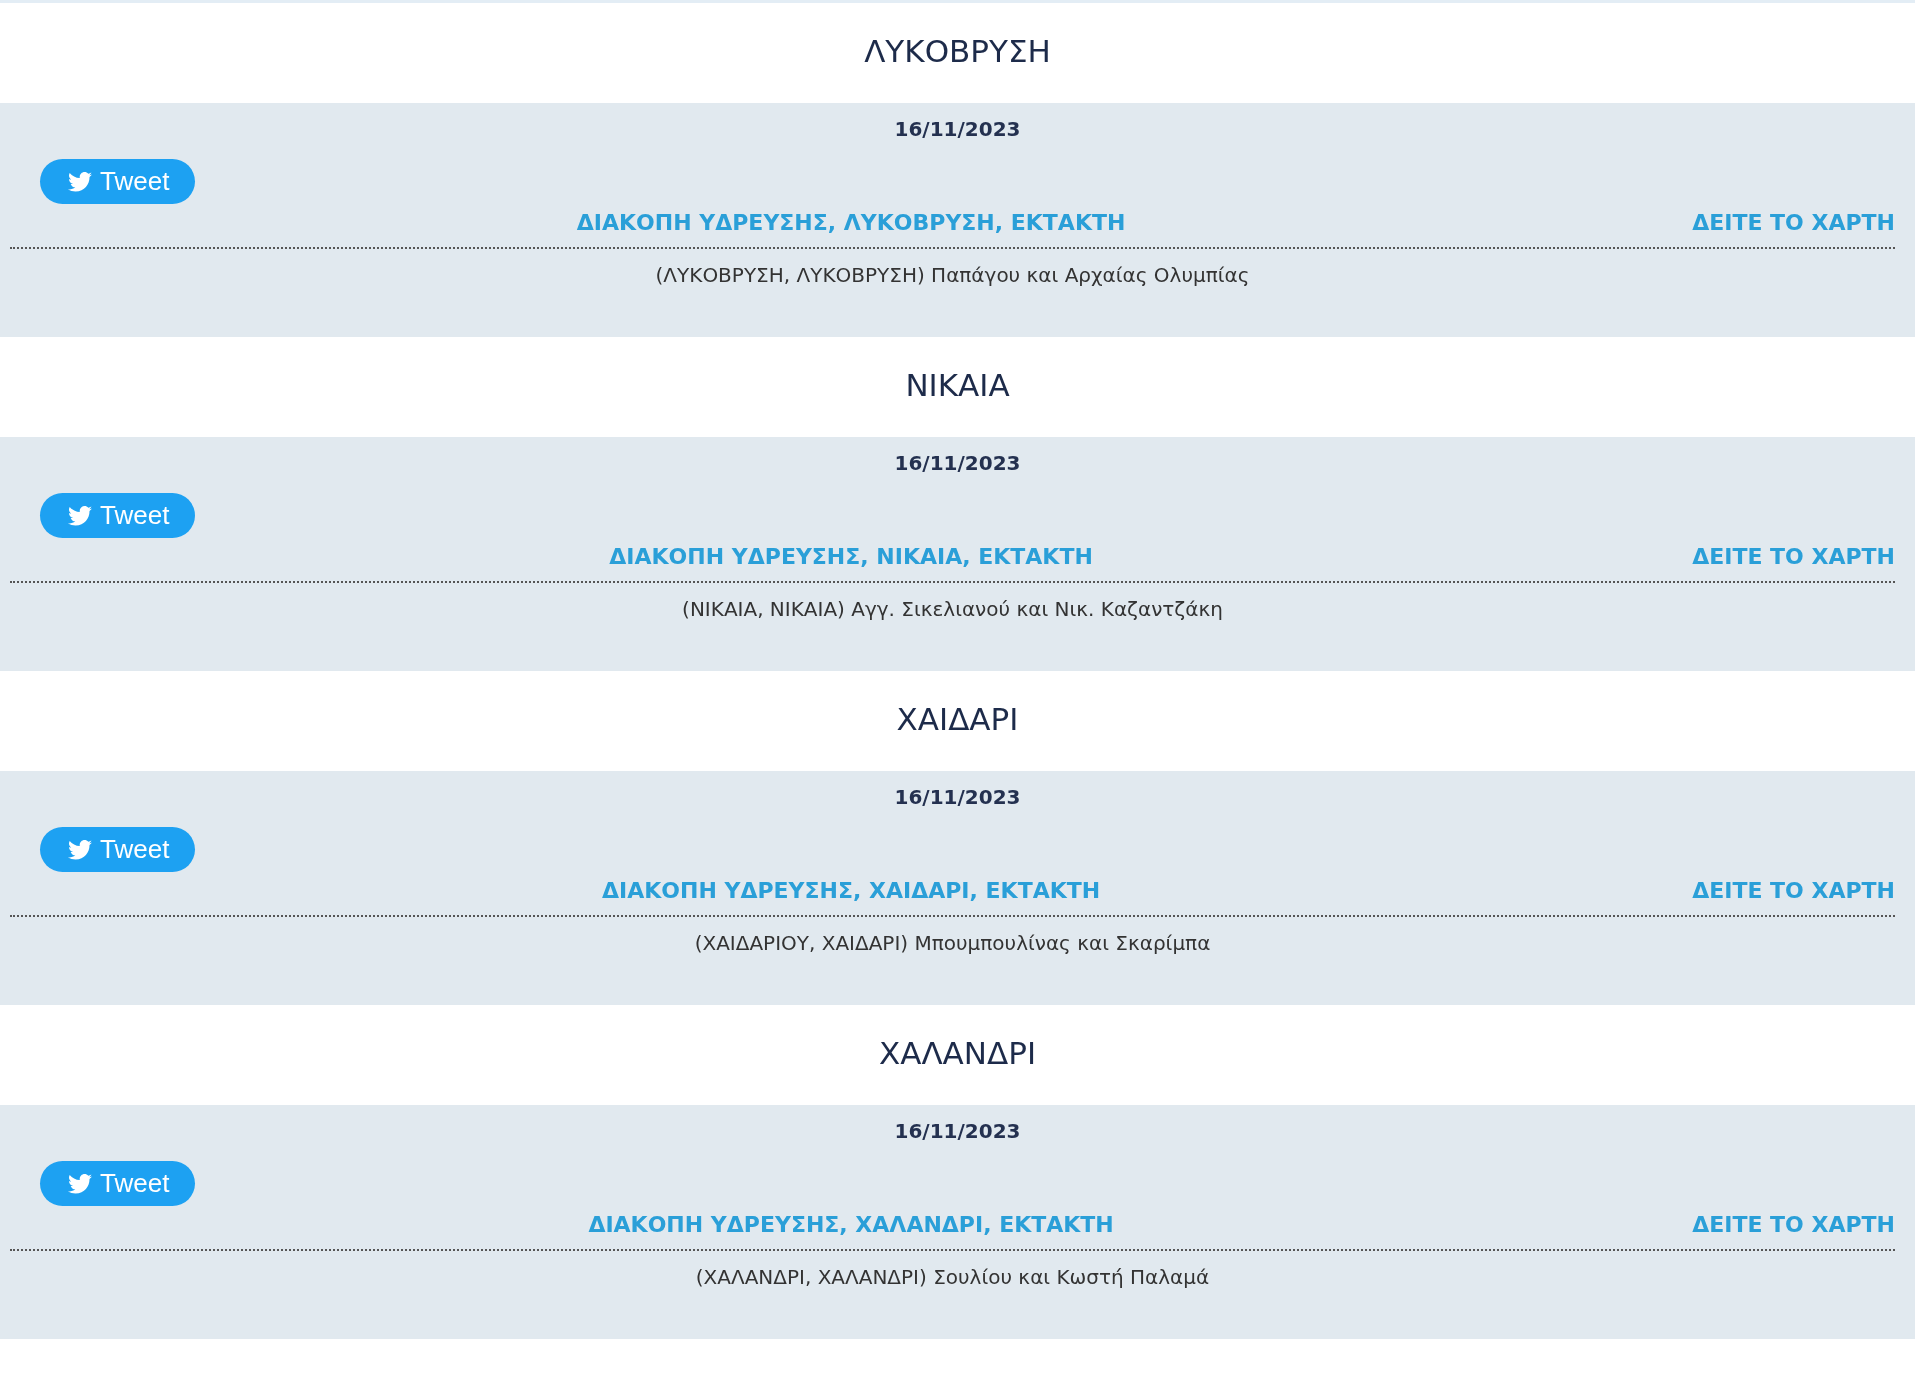 This screenshot has height=1376, width=1920. What do you see at coordinates (952, 274) in the screenshot?
I see `outage-address: (ΛΥΚΟΒΡΥΣΗ, ΛΥΚΟΒΡΥΣΗ) Παπάγου και Αρχαίας Ολυμπίας` at bounding box center [952, 274].